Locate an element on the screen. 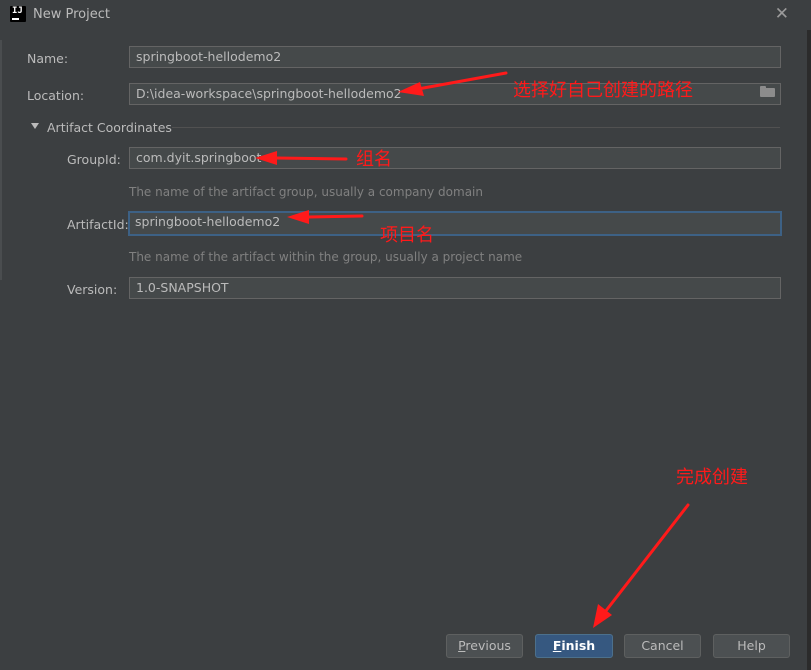  arrow-finish-shaft is located at coordinates (646, 558).